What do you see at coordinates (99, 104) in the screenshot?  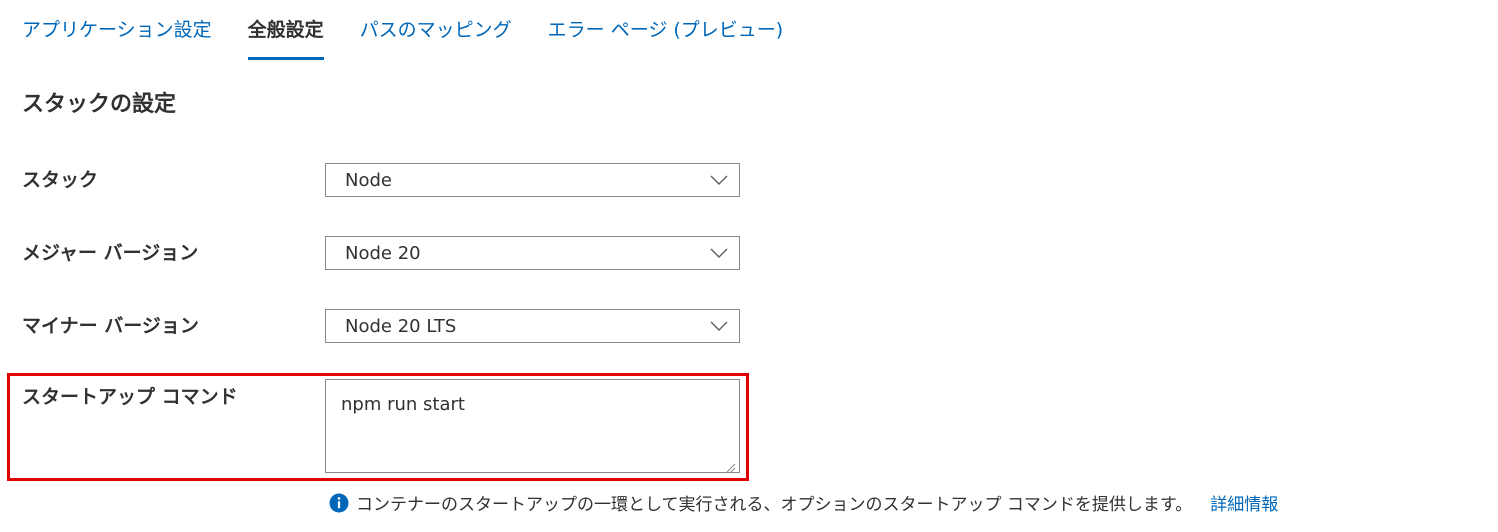 I see `section-title: スタックの設定` at bounding box center [99, 104].